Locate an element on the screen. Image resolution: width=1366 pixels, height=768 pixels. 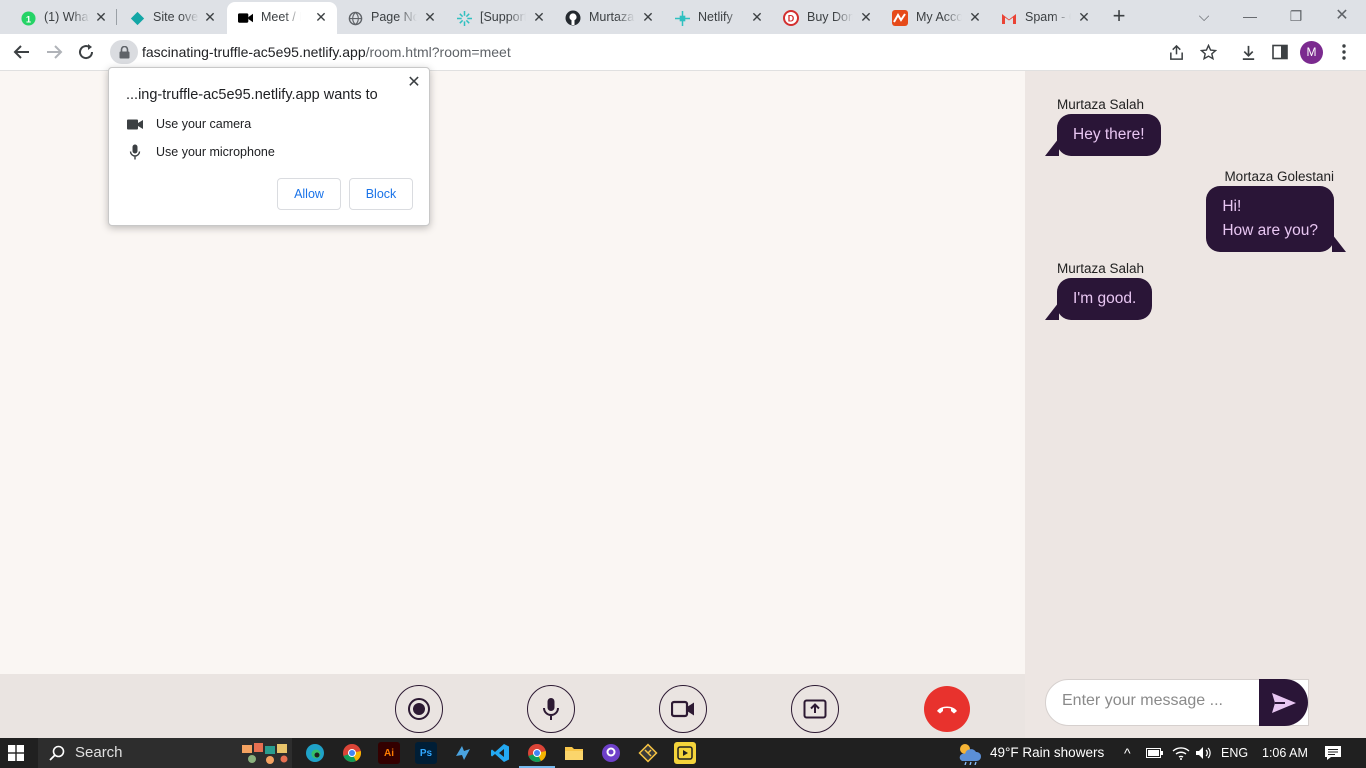
tab-title: (1) WhatsApp is located at coordinates (67, 17).